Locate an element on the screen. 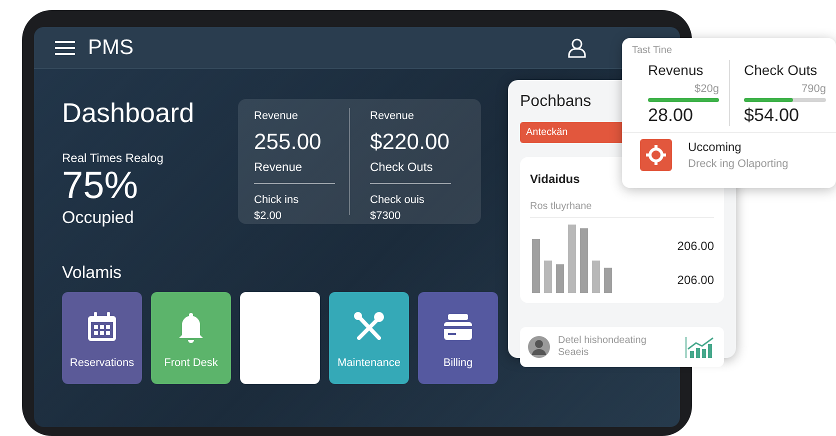 Image resolution: width=836 pixels, height=436 pixels. stat-caption: Check Outs is located at coordinates (402, 167).